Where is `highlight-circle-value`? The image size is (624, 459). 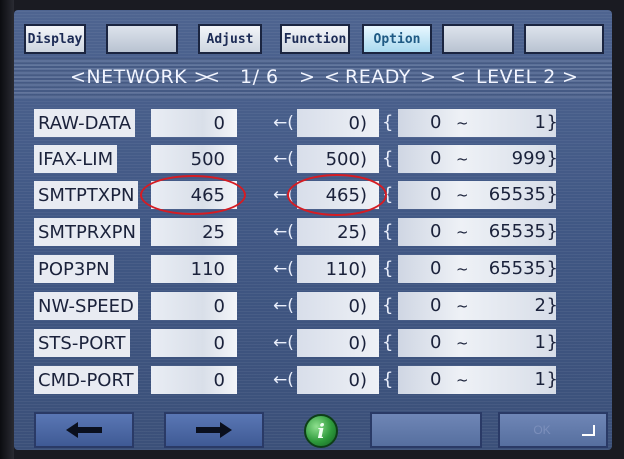 highlight-circle-value is located at coordinates (193, 195).